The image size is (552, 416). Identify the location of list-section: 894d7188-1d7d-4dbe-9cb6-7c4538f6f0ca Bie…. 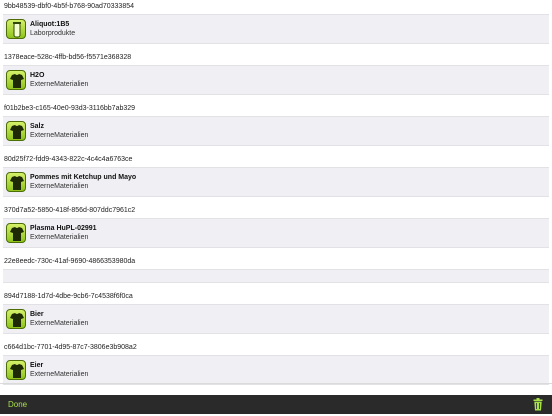
(276, 315).